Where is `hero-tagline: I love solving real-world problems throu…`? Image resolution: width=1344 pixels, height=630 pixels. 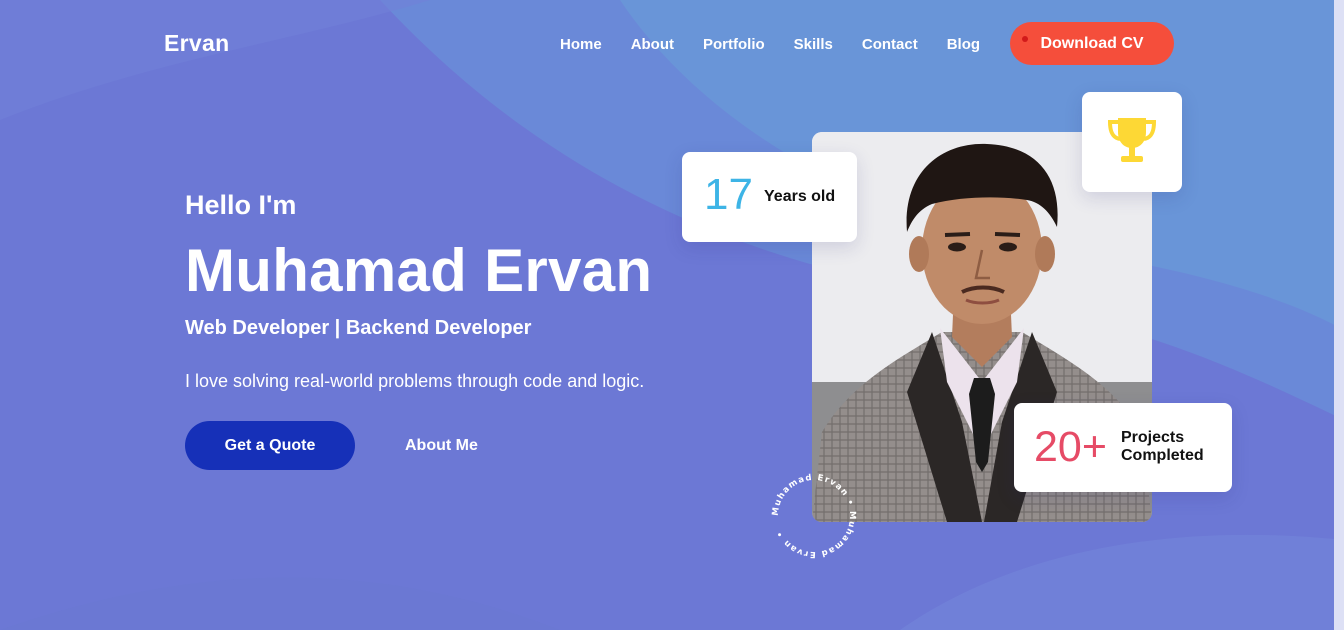
hero-tagline: I love solving real-world problems throu… is located at coordinates (415, 381).